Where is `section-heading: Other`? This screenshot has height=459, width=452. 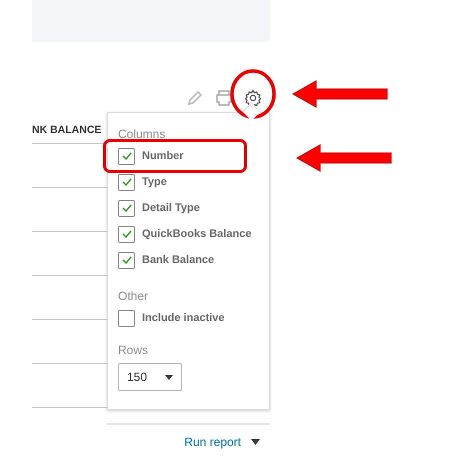
section-heading: Other is located at coordinates (134, 296).